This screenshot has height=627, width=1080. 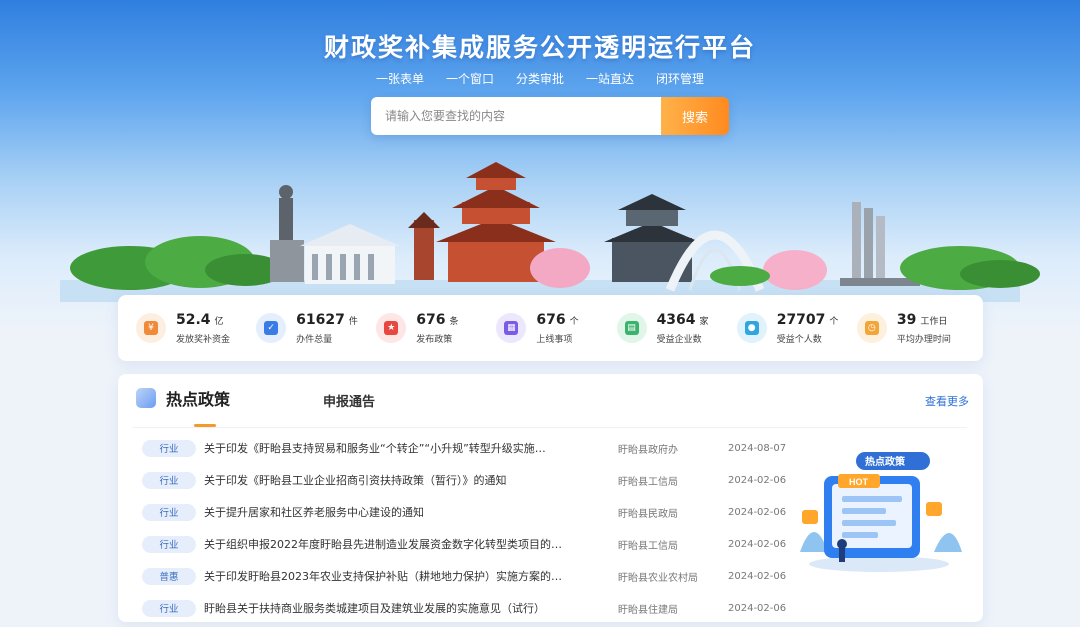 What do you see at coordinates (885, 461) in the screenshot?
I see `illustration-badge-label: 热点政策` at bounding box center [885, 461].